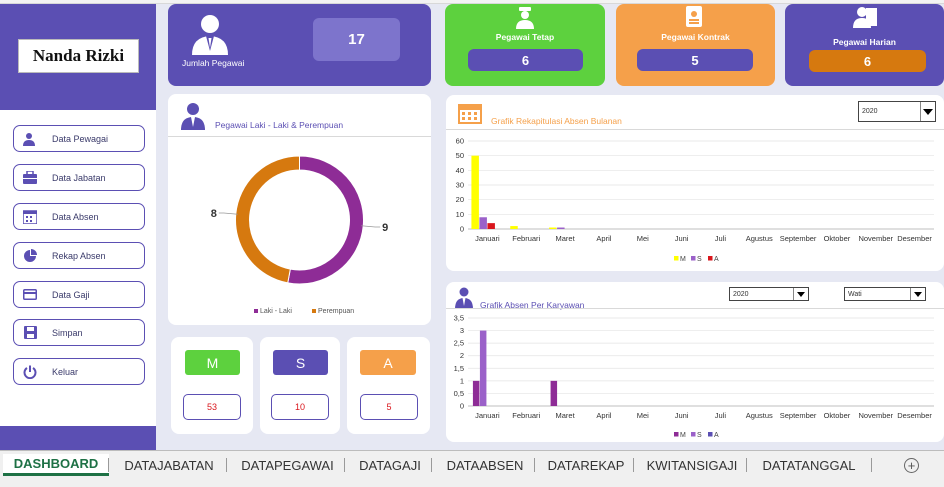  I want to click on sidebar-footer, so click(78, 438).